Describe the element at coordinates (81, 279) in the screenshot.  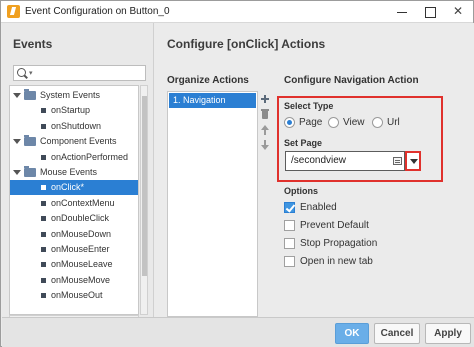
I see `tree-item-label: onMouseMove` at that location.